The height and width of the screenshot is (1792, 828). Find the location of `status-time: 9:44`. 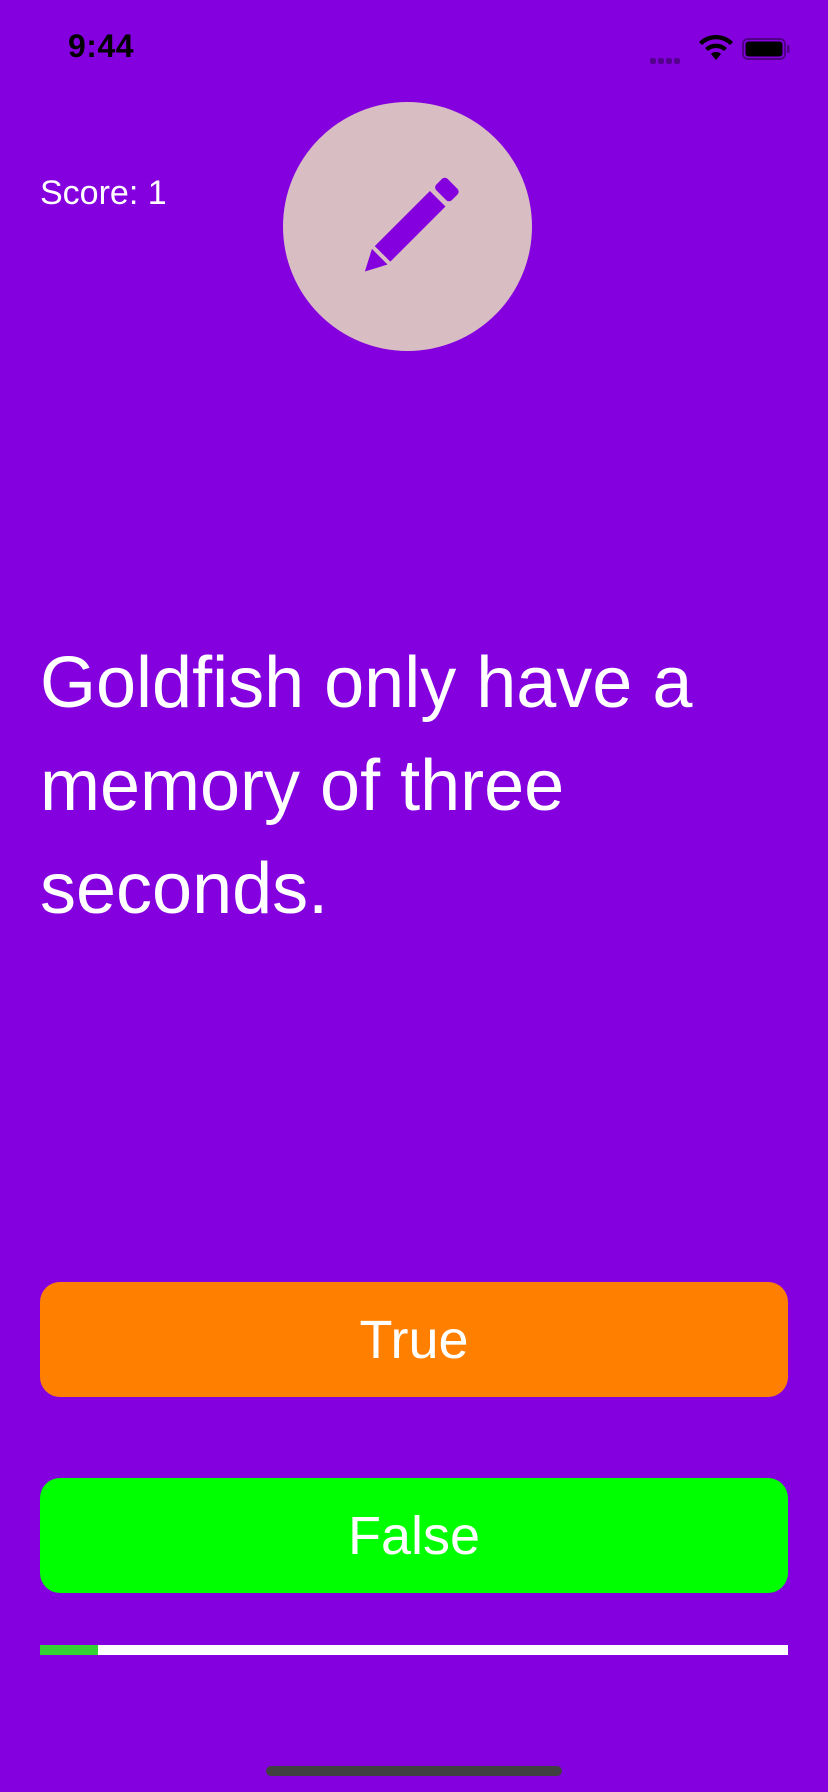

status-time: 9:44 is located at coordinates (101, 46).